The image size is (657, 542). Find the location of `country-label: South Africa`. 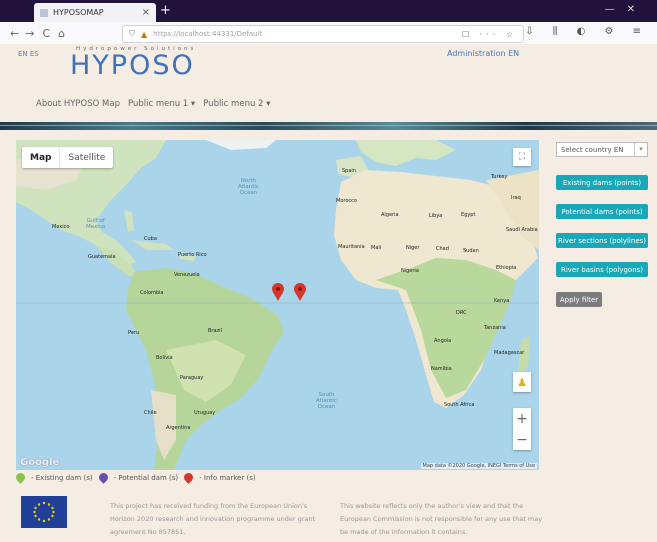

country-label: South Africa is located at coordinates (459, 405).